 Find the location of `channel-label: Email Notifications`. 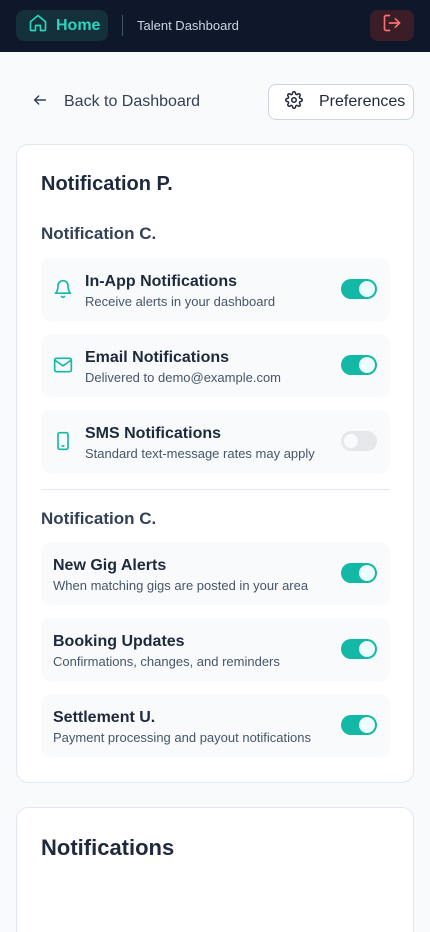

channel-label: Email Notifications is located at coordinates (157, 357).